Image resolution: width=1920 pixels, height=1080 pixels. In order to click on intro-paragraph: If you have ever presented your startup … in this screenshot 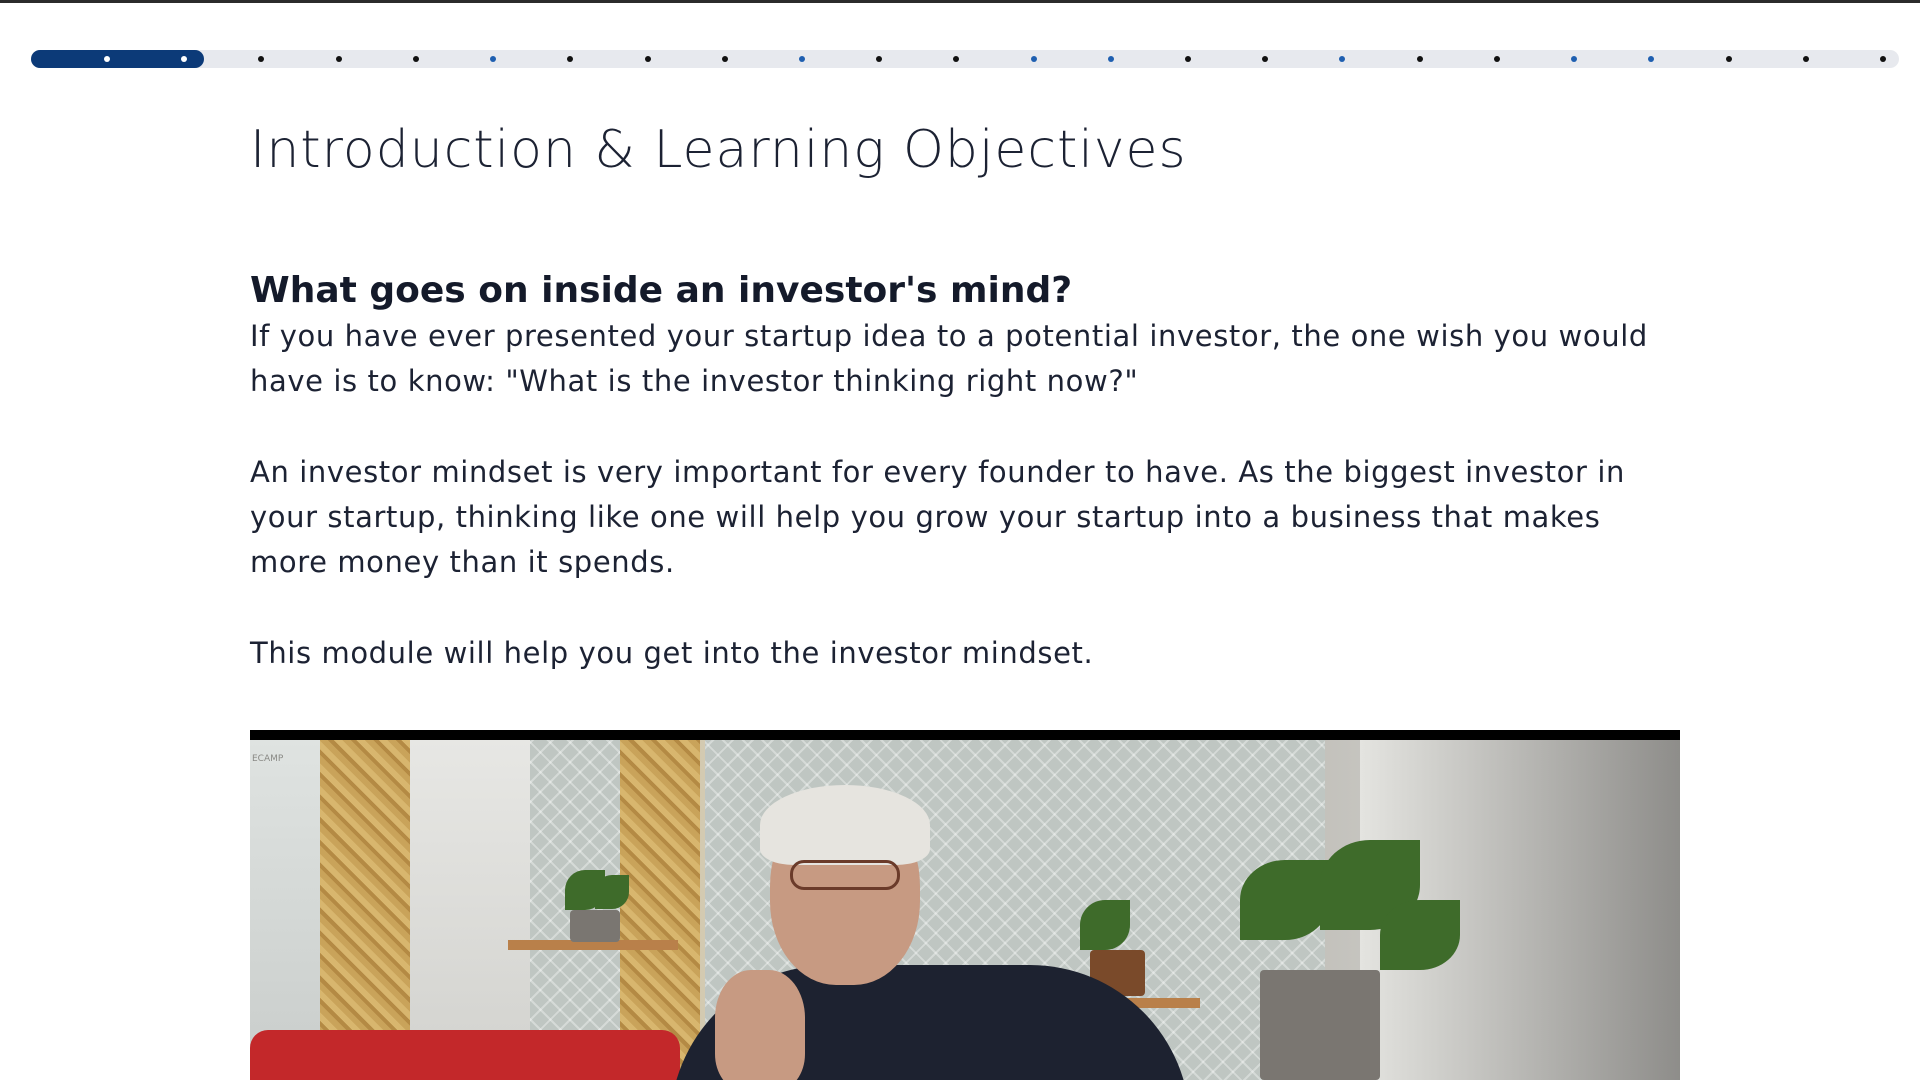, I will do `click(949, 358)`.